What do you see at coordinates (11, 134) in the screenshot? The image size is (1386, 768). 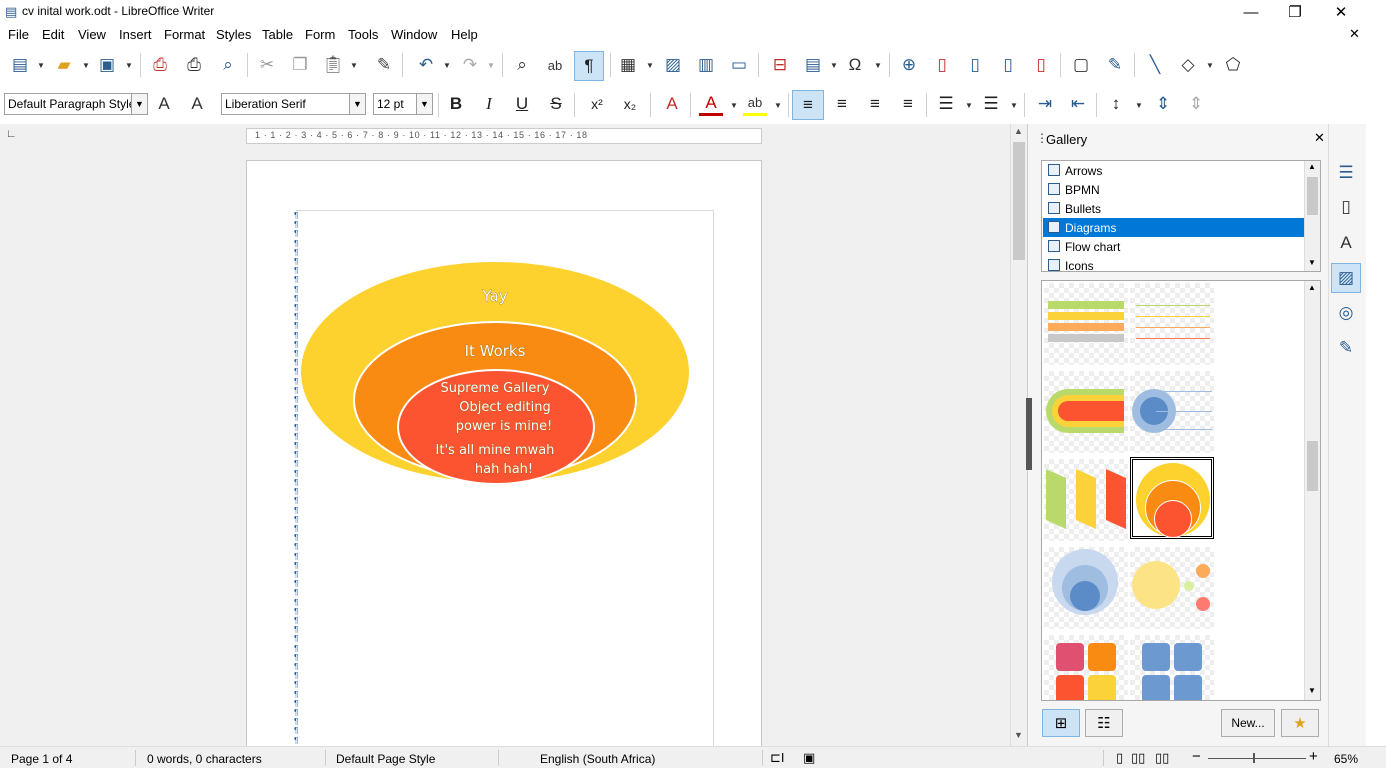 I see `tab-stop-icon: ∟` at bounding box center [11, 134].